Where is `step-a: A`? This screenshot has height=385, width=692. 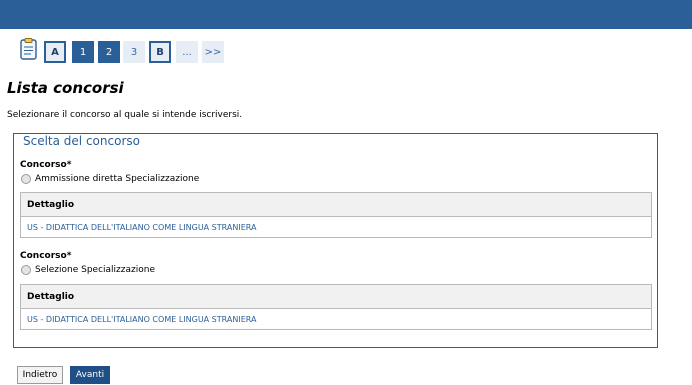 step-a: A is located at coordinates (55, 52).